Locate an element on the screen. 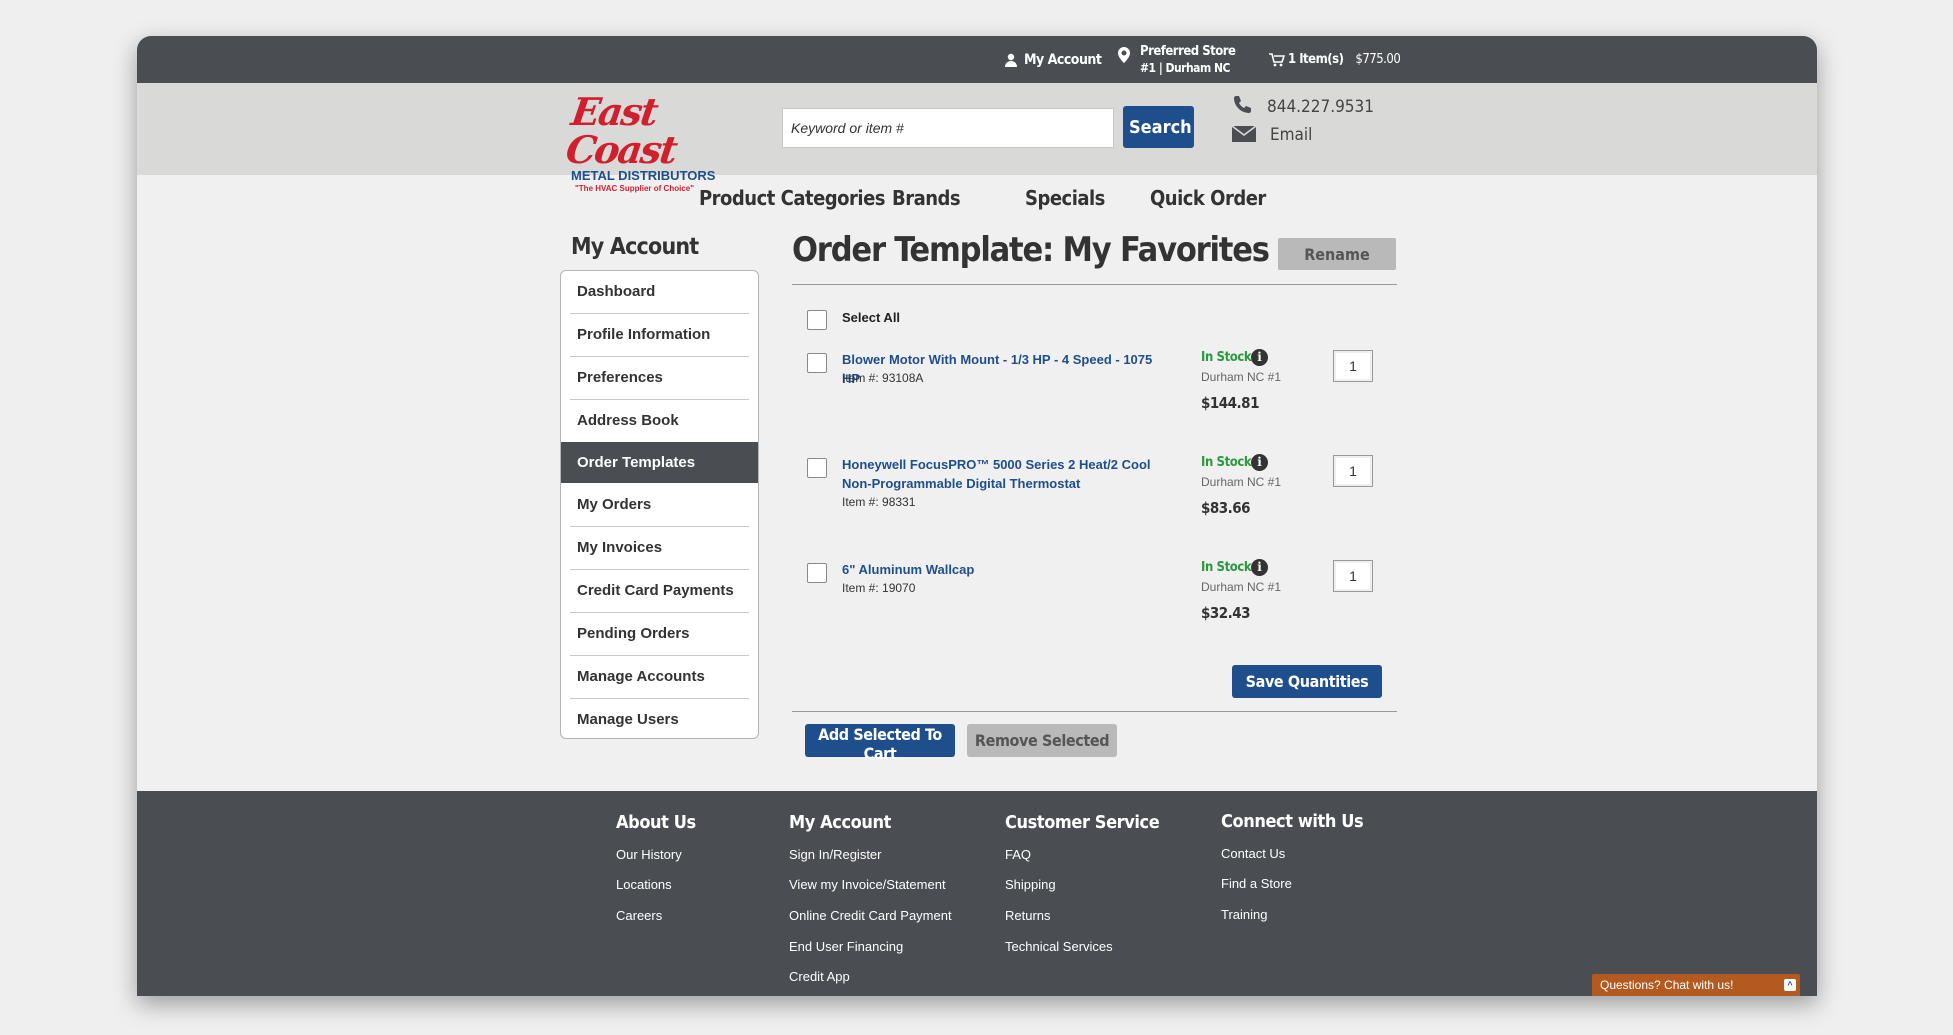  footer-link-training: Training is located at coordinates (1244, 914).